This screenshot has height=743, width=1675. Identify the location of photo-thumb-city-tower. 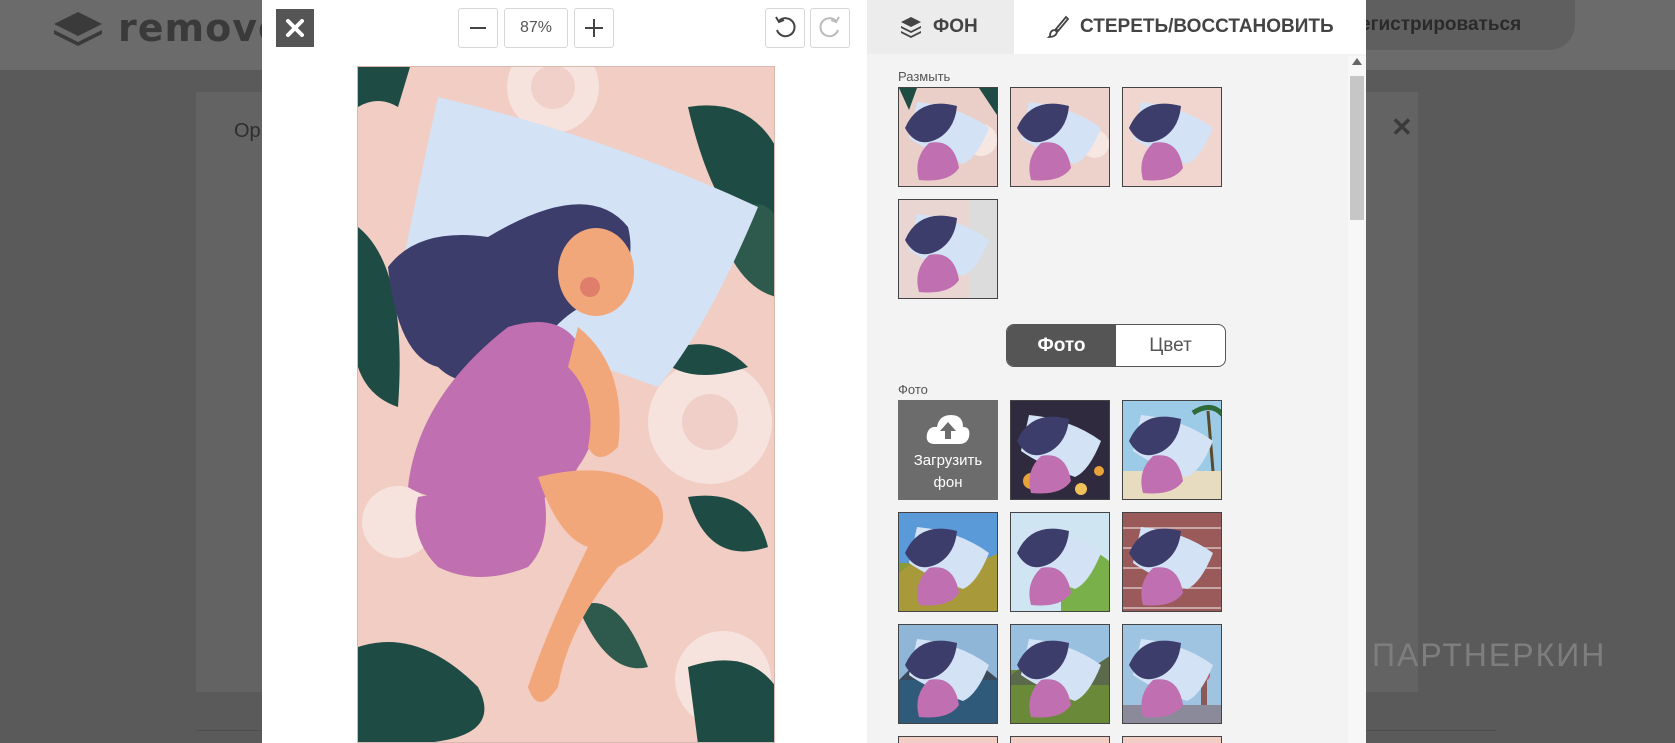
(1172, 674).